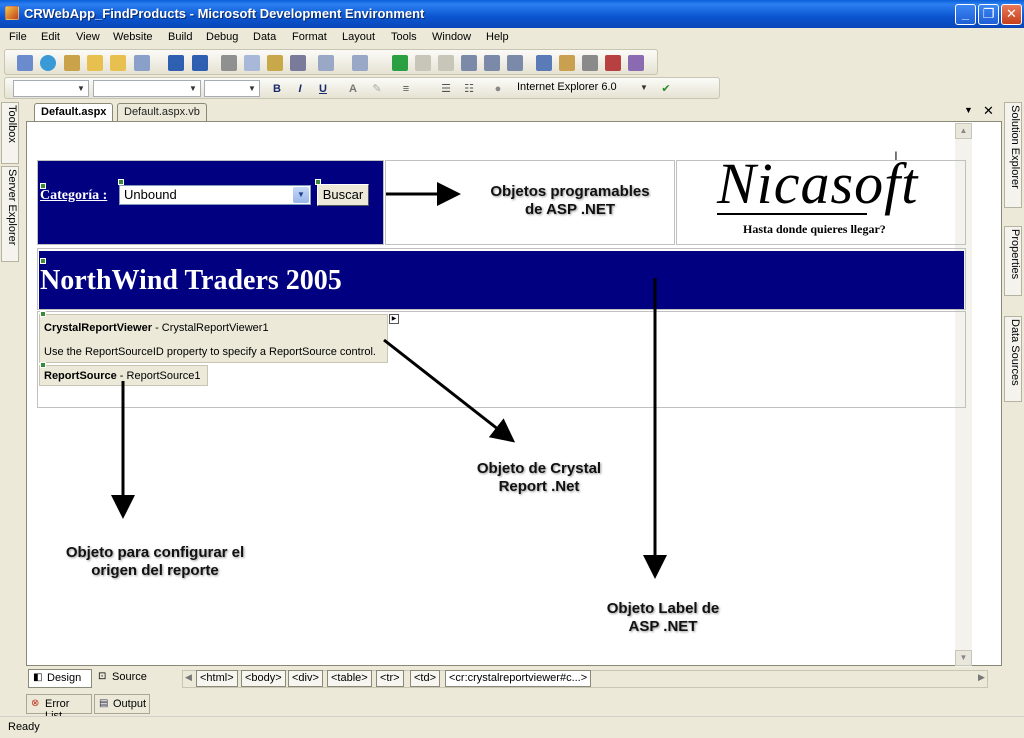  I want to click on design-view-label: Design, so click(64, 678).